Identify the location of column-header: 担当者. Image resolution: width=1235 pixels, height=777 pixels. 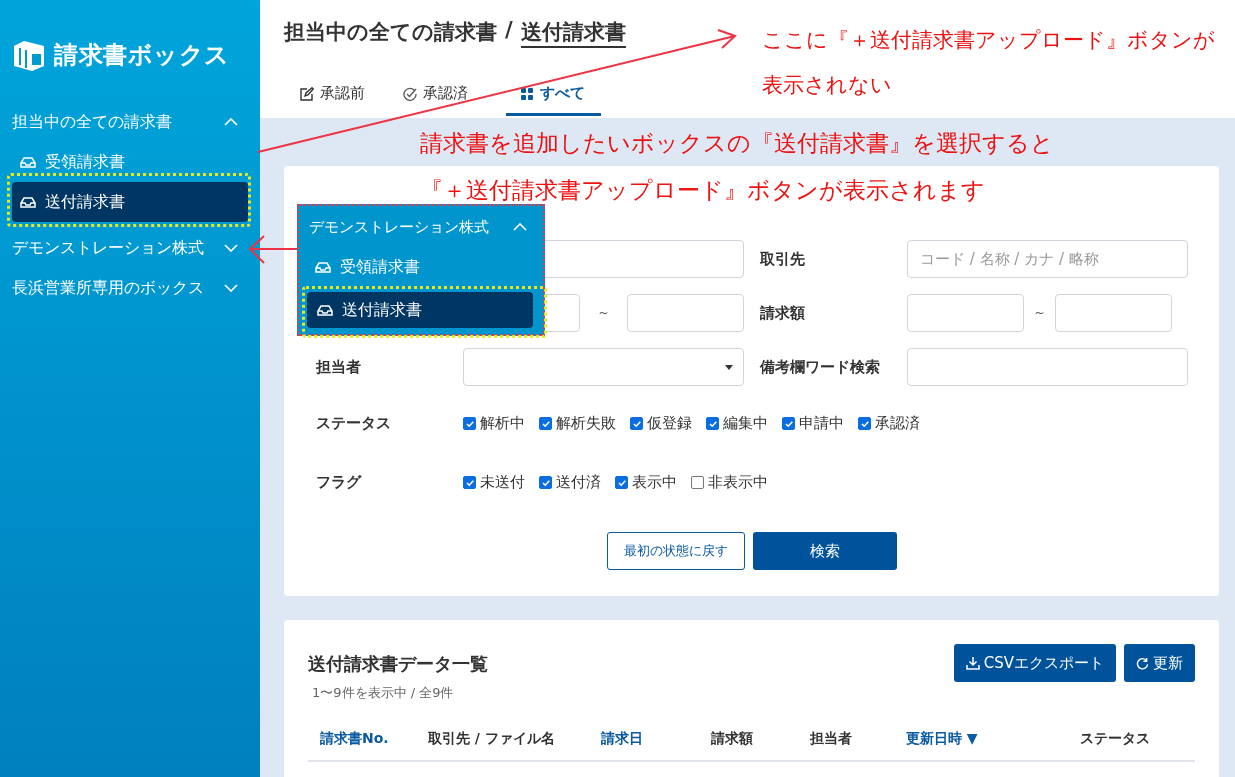
(831, 739).